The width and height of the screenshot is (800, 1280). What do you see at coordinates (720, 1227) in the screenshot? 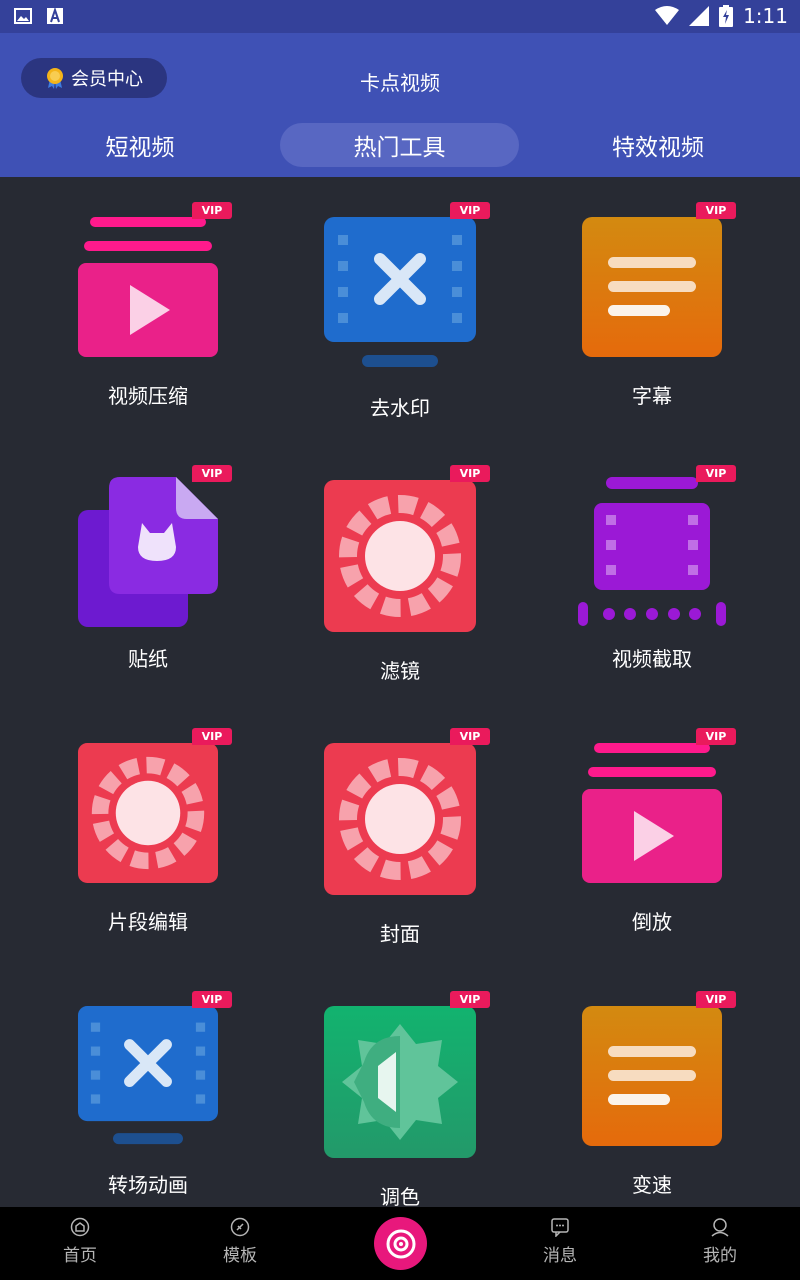
I see `profile-icon` at bounding box center [720, 1227].